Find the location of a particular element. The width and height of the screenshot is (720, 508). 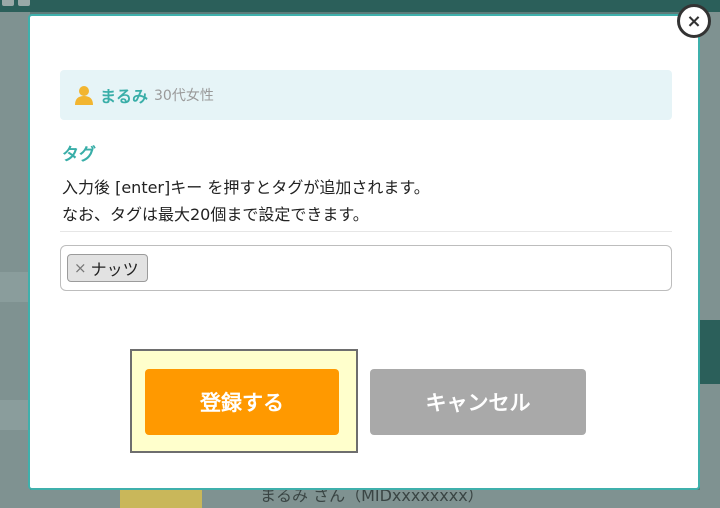

background-list-row: まるみ さん（MIDxxxxxxxx） is located at coordinates (365, 499).